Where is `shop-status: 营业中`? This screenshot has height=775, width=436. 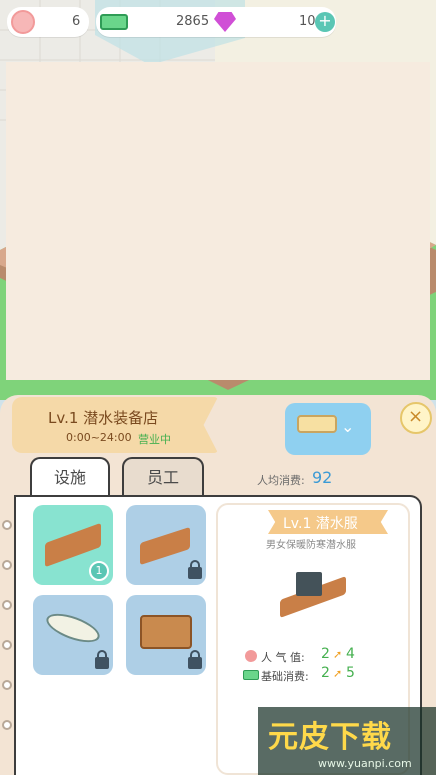 shop-status: 营业中 is located at coordinates (154, 439).